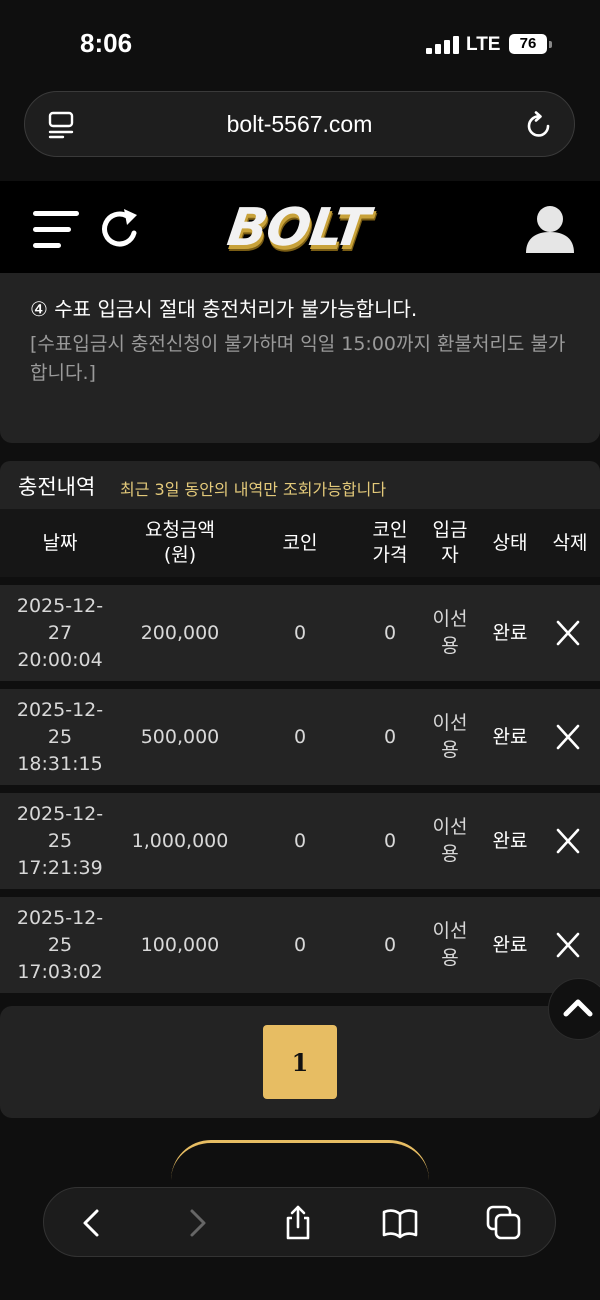  What do you see at coordinates (180, 840) in the screenshot?
I see `row-amount: 1,000,000` at bounding box center [180, 840].